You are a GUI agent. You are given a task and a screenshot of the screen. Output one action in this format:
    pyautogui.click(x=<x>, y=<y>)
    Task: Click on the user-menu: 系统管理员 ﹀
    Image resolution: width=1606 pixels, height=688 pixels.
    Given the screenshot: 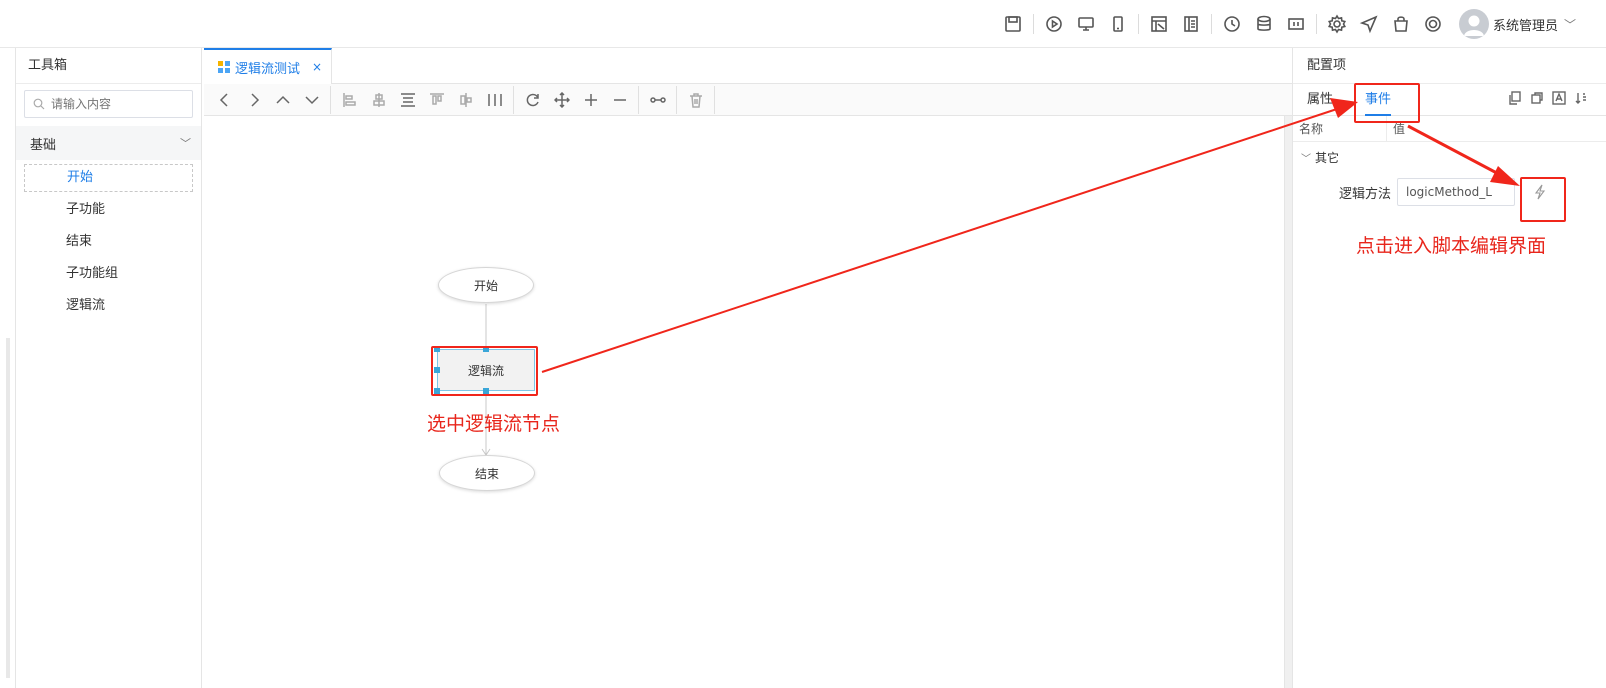 What is the action you would take?
    pyautogui.click(x=1517, y=24)
    